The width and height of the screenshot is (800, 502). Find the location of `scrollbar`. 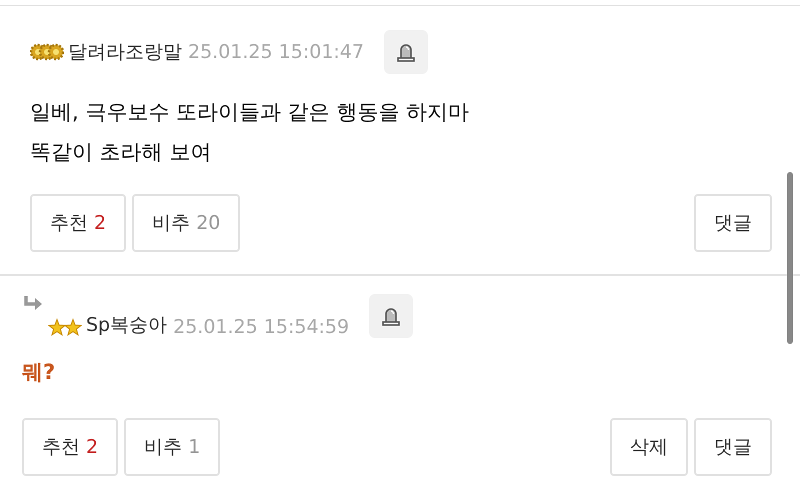

scrollbar is located at coordinates (790, 258).